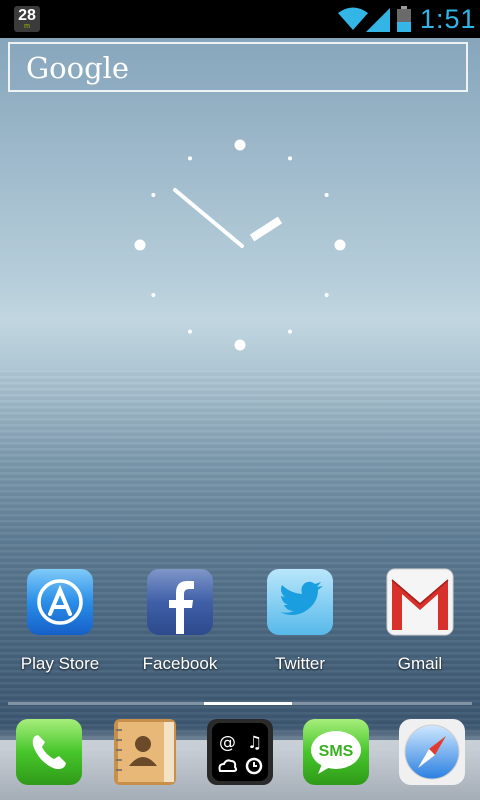 The height and width of the screenshot is (800, 480). Describe the element at coordinates (144, 752) in the screenshot. I see `contacts-book-icon` at that location.